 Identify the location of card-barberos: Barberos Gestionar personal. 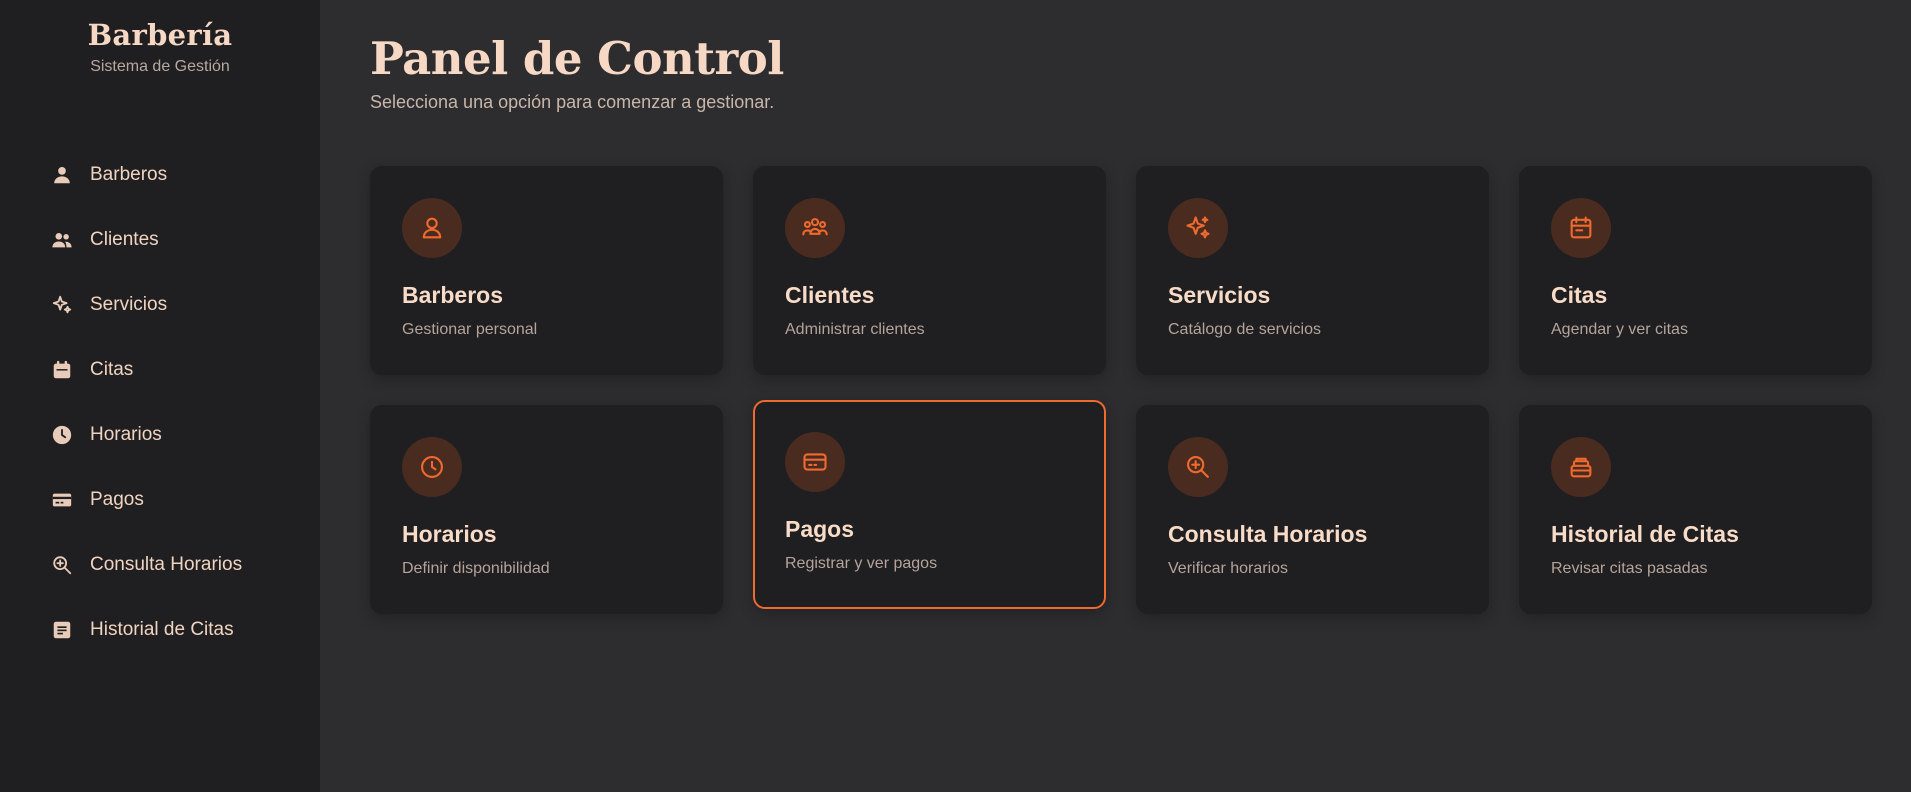
(546, 270).